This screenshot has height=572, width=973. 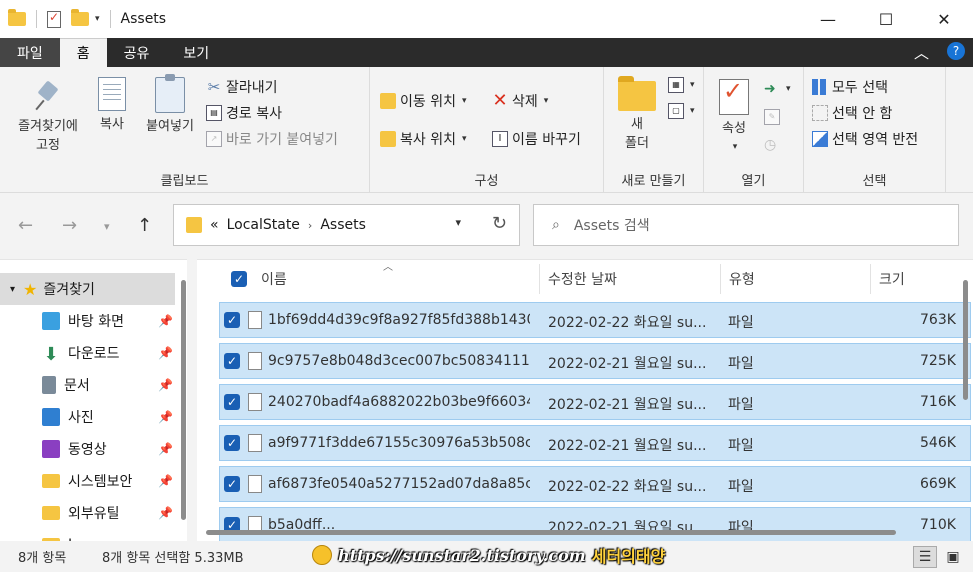 I want to click on nav-item-external-utils: 외부유틸 📌, so click(x=87, y=513).